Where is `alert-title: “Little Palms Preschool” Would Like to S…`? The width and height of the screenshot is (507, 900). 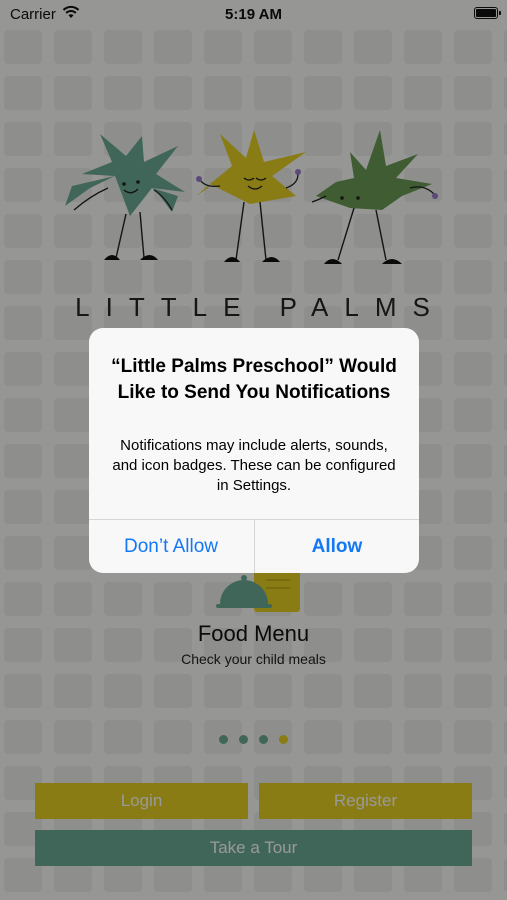
alert-title: “Little Palms Preschool” Would Like to S… is located at coordinates (254, 379).